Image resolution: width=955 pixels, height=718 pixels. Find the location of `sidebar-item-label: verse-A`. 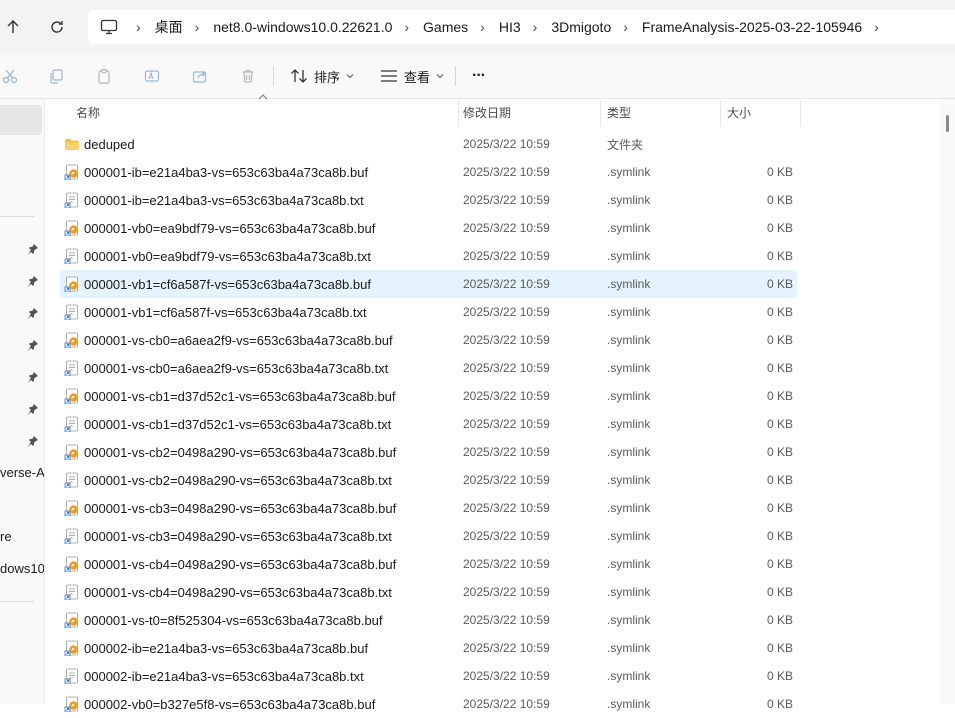

sidebar-item-label: verse-A is located at coordinates (22, 472).